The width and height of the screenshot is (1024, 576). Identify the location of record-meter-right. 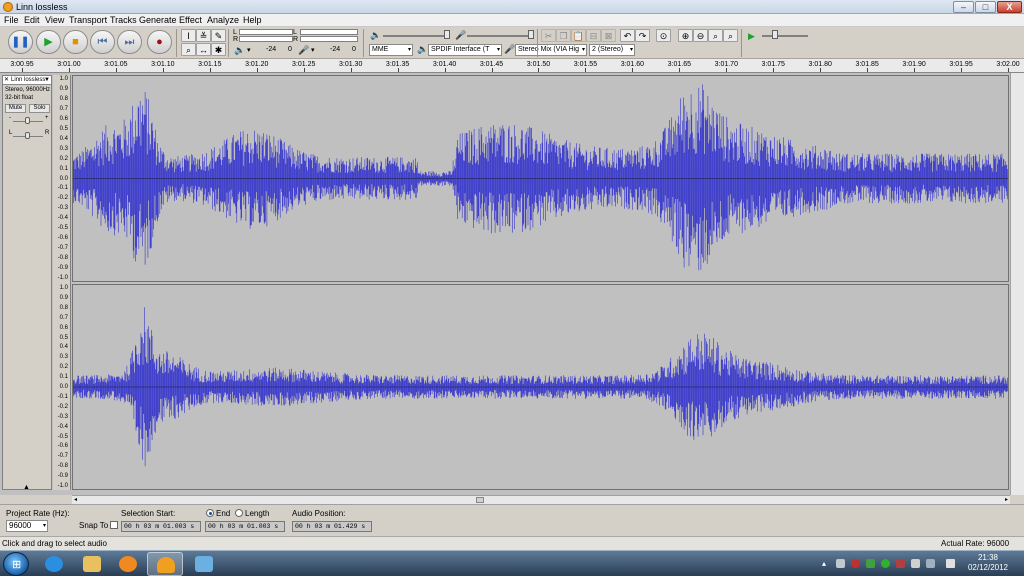
(329, 39).